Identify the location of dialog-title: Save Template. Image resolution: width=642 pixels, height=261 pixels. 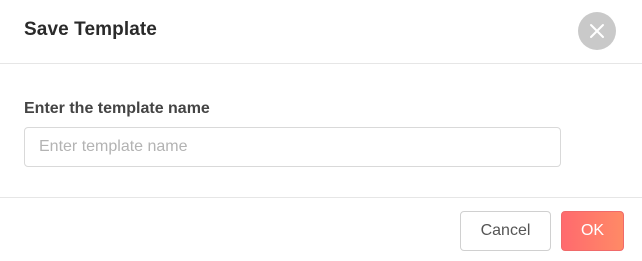
(90, 29).